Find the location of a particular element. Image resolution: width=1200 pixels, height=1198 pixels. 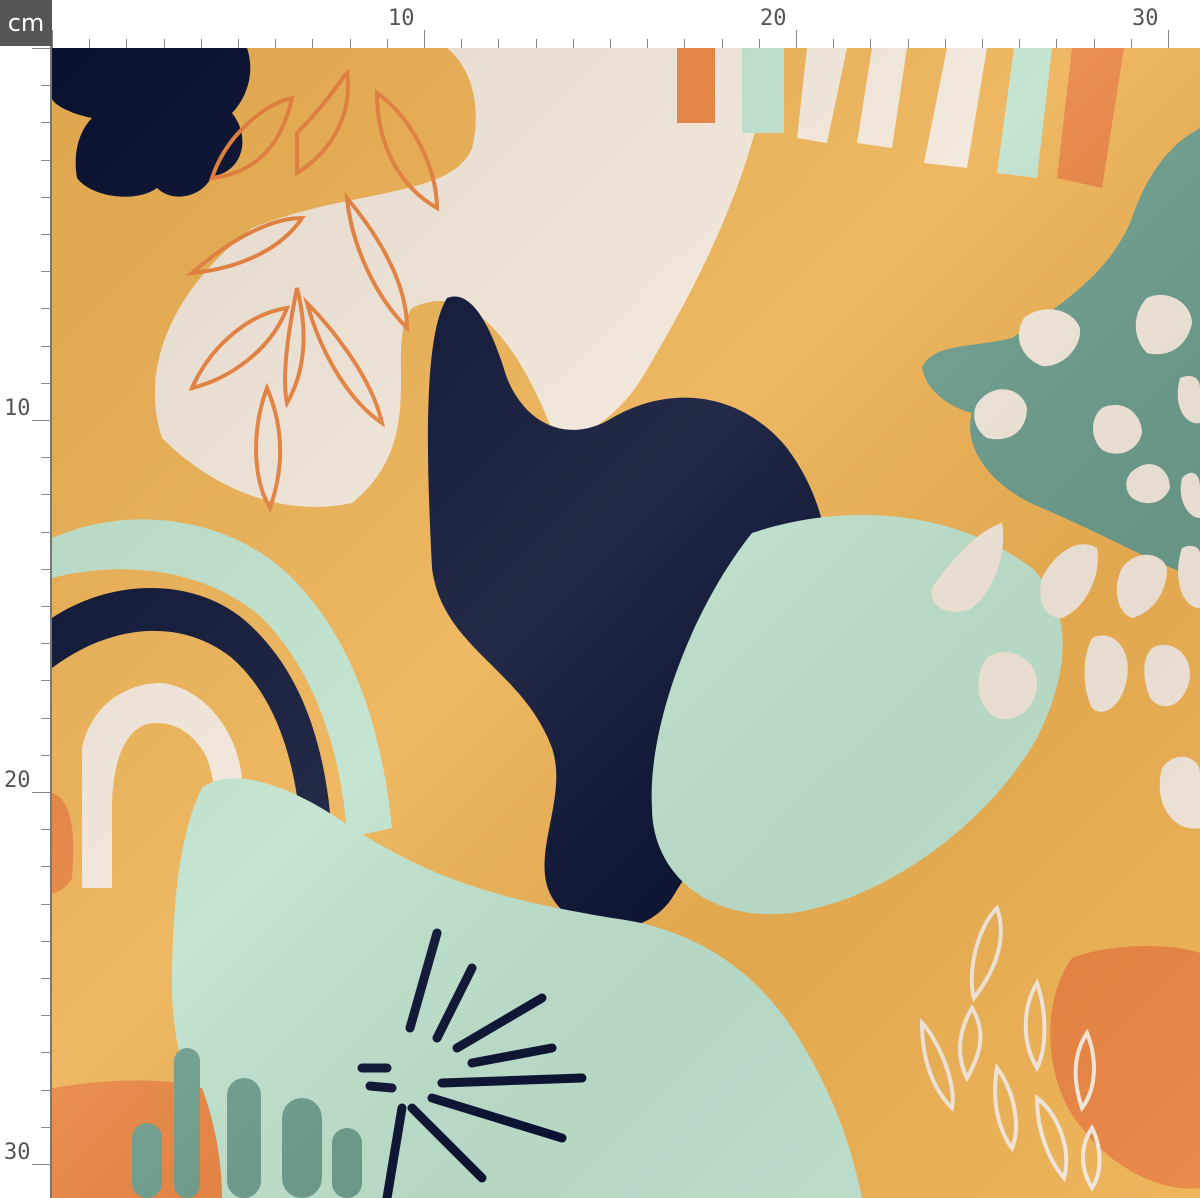

unit-label: cm is located at coordinates (26, 23).